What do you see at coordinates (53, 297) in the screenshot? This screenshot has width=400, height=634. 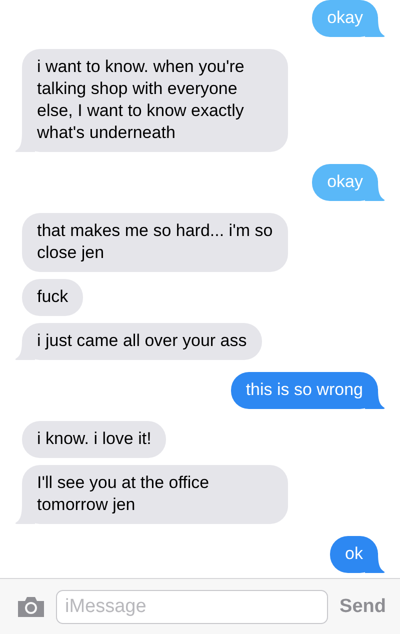 I see `message-bubble: fuck` at bounding box center [53, 297].